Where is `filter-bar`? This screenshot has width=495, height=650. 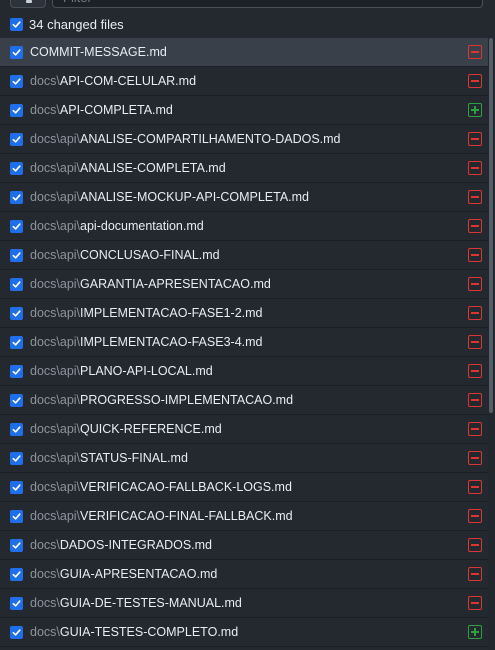 filter-bar is located at coordinates (247, 5).